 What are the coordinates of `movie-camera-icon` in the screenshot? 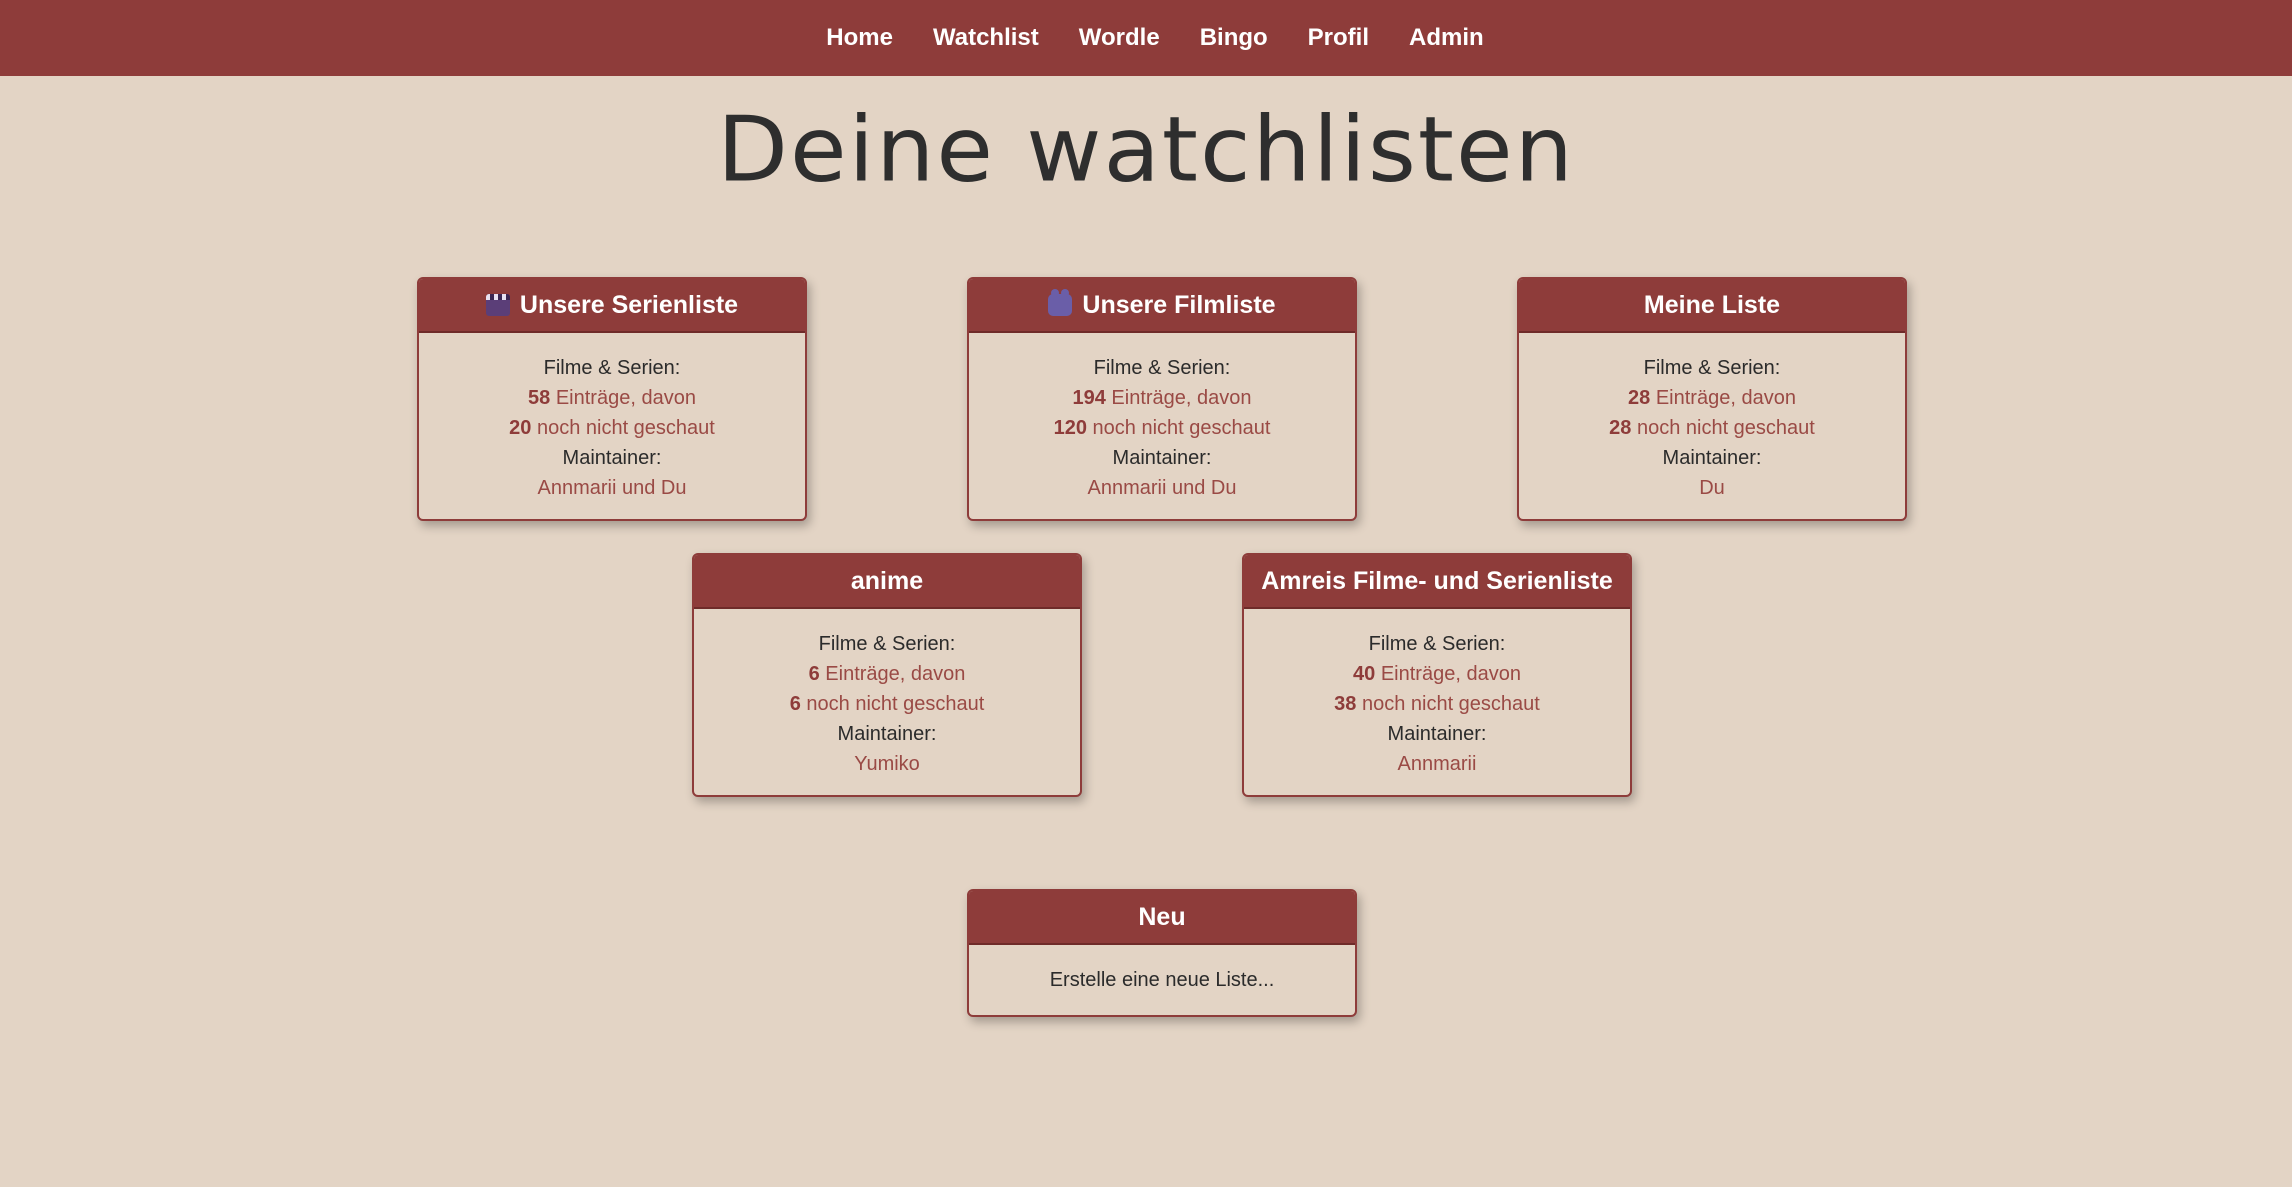 It's located at (1060, 302).